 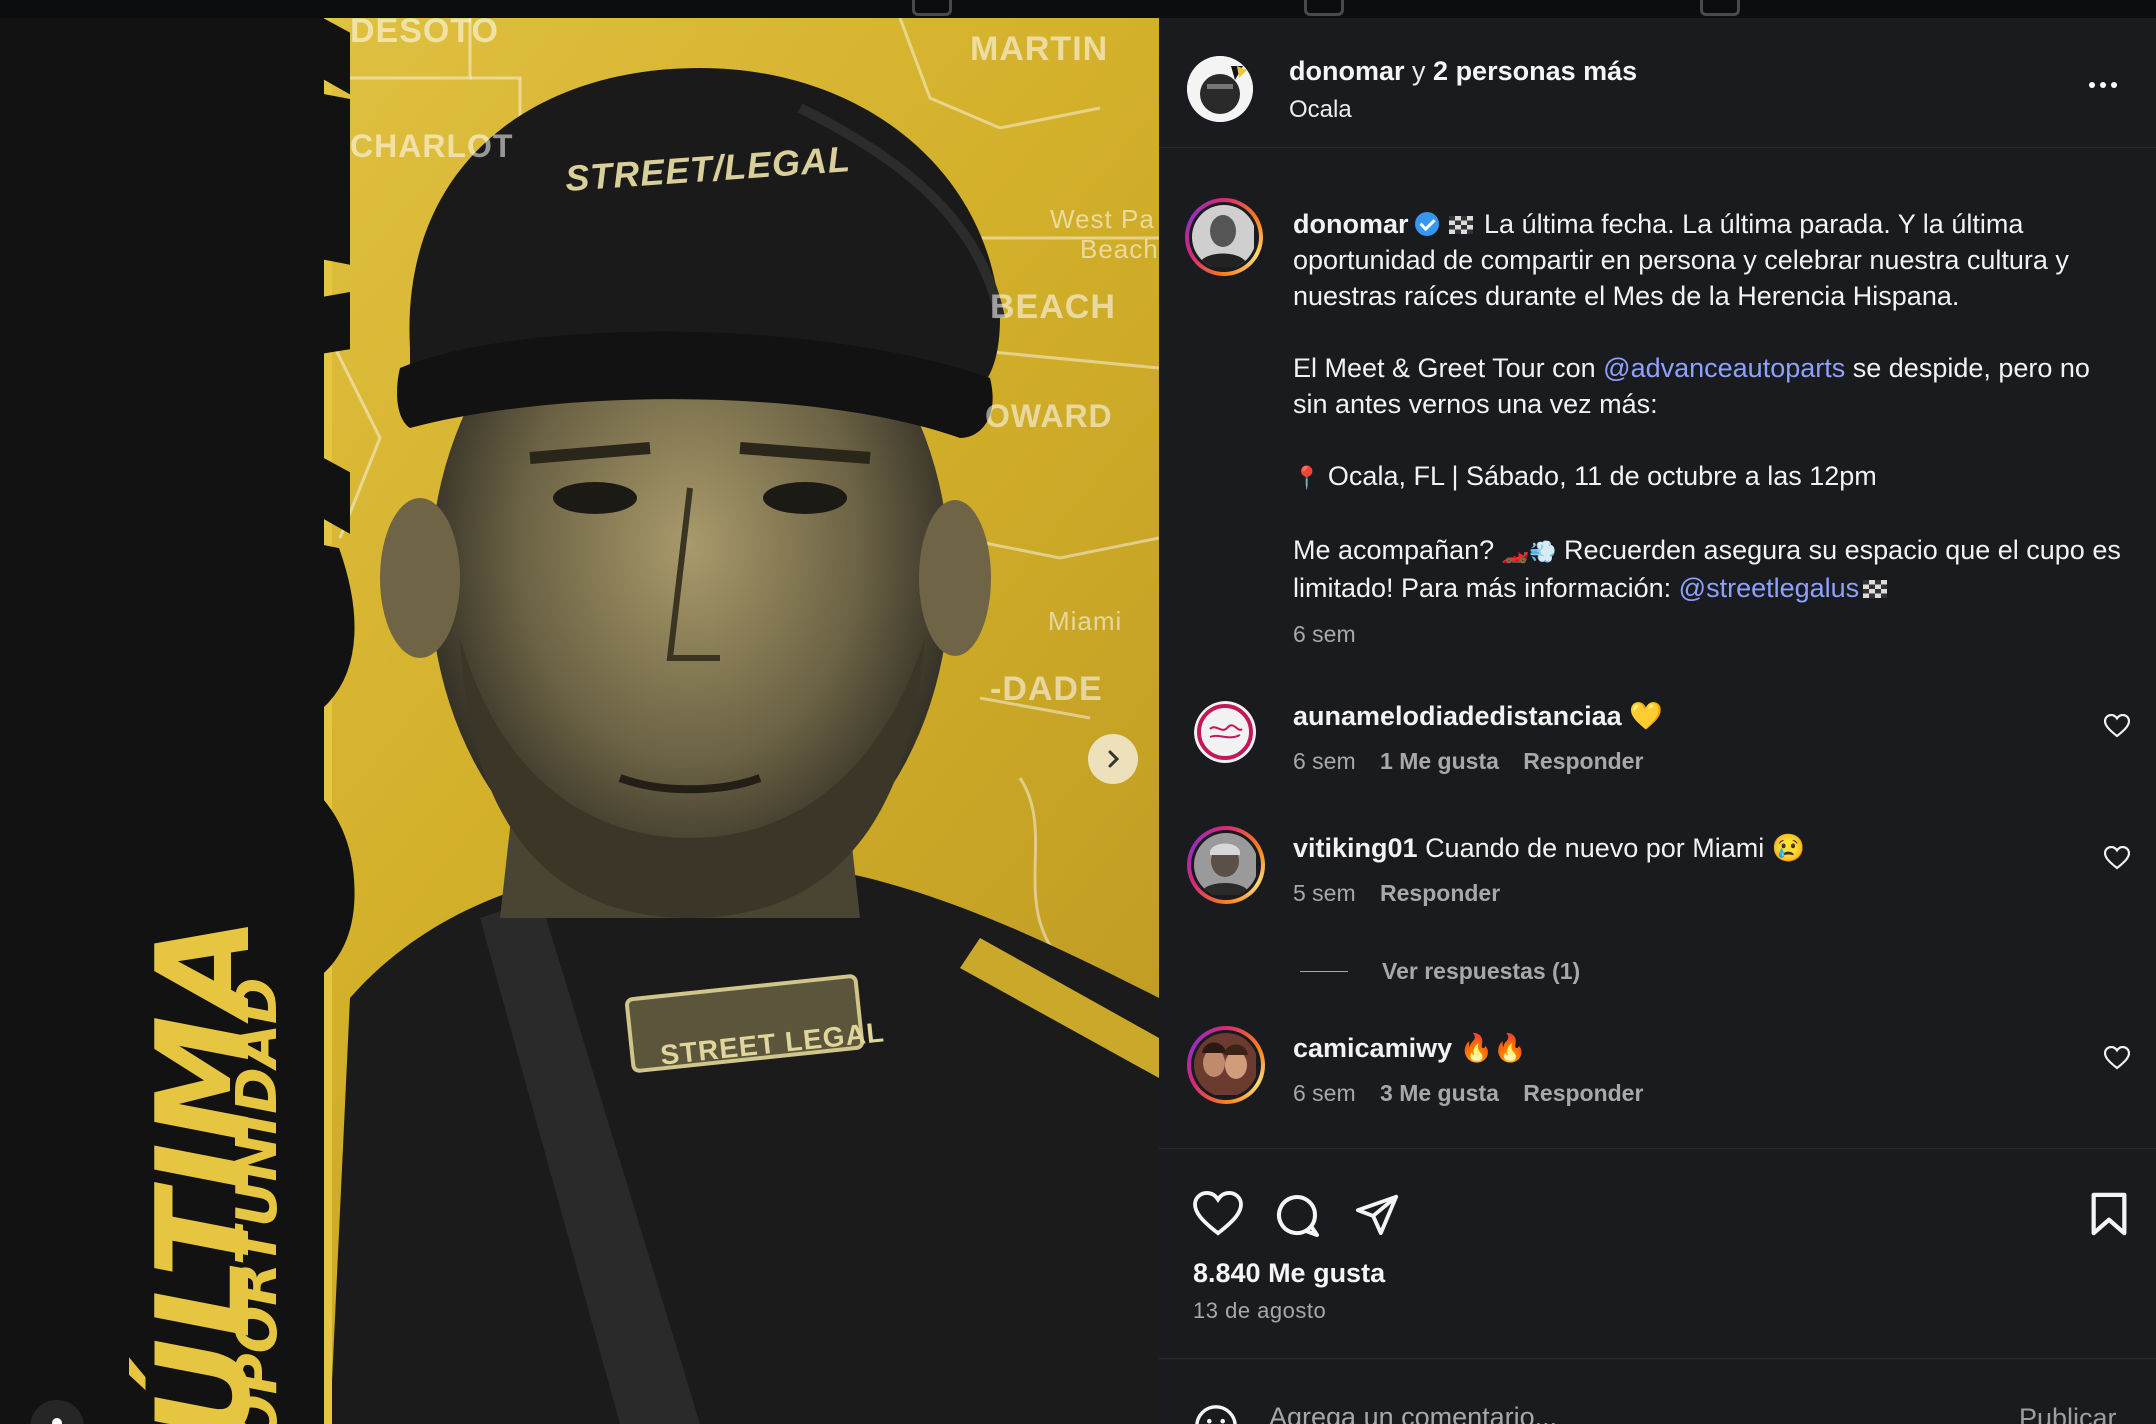 I want to click on more-options-button, so click(x=2103, y=85).